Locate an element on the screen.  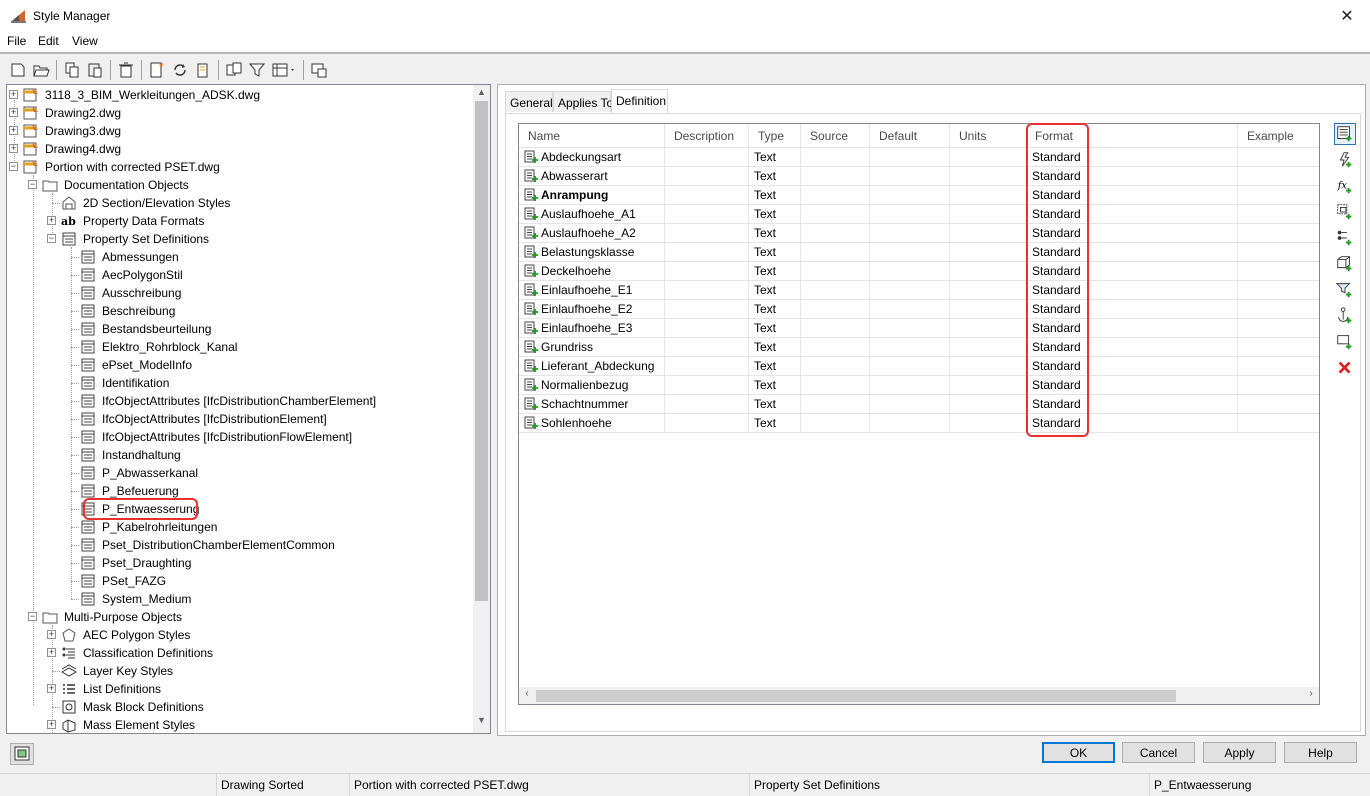
scroll-right-arrow: › is located at coordinates (1311, 693).